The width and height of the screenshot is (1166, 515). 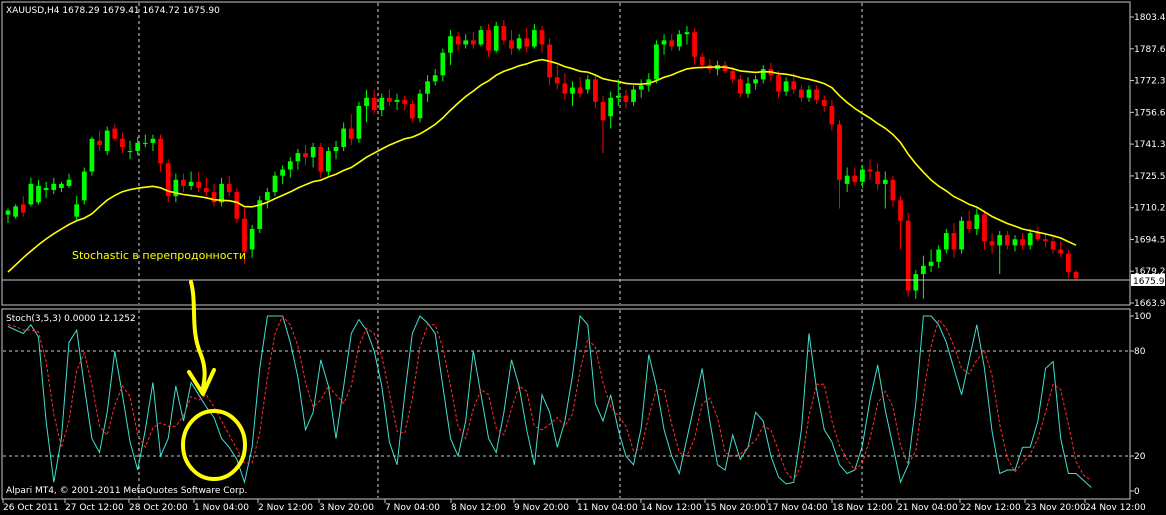 I want to click on price-tick-label: 1741.30, so click(x=1150, y=145).